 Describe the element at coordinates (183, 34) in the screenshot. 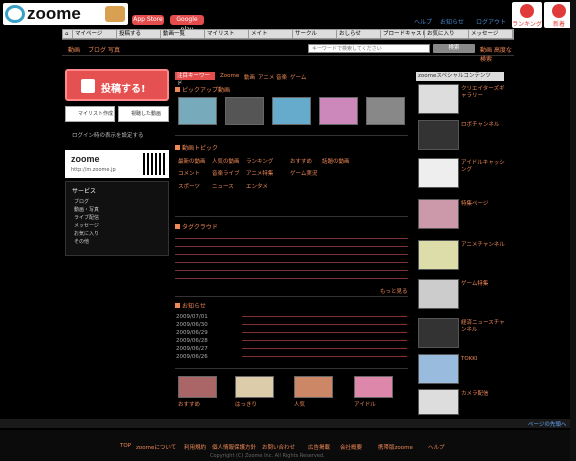

I see `nav-videos: 動画一覧` at that location.